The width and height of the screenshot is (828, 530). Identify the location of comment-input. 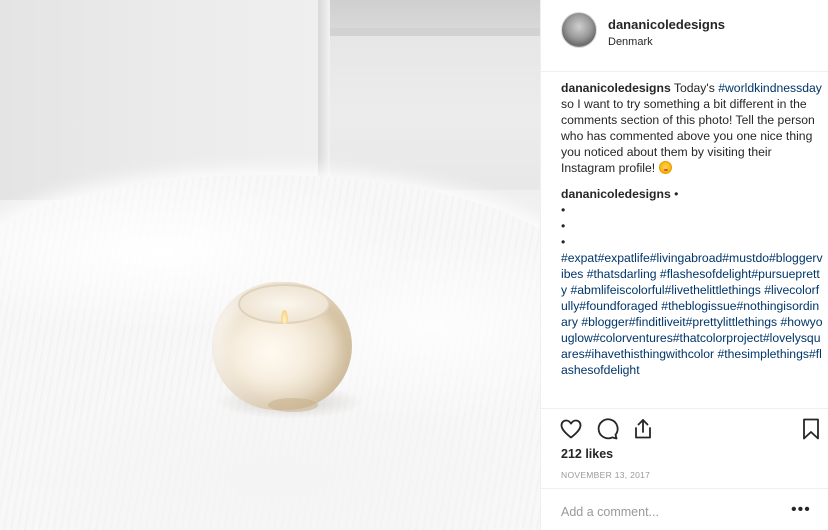
(681, 512).